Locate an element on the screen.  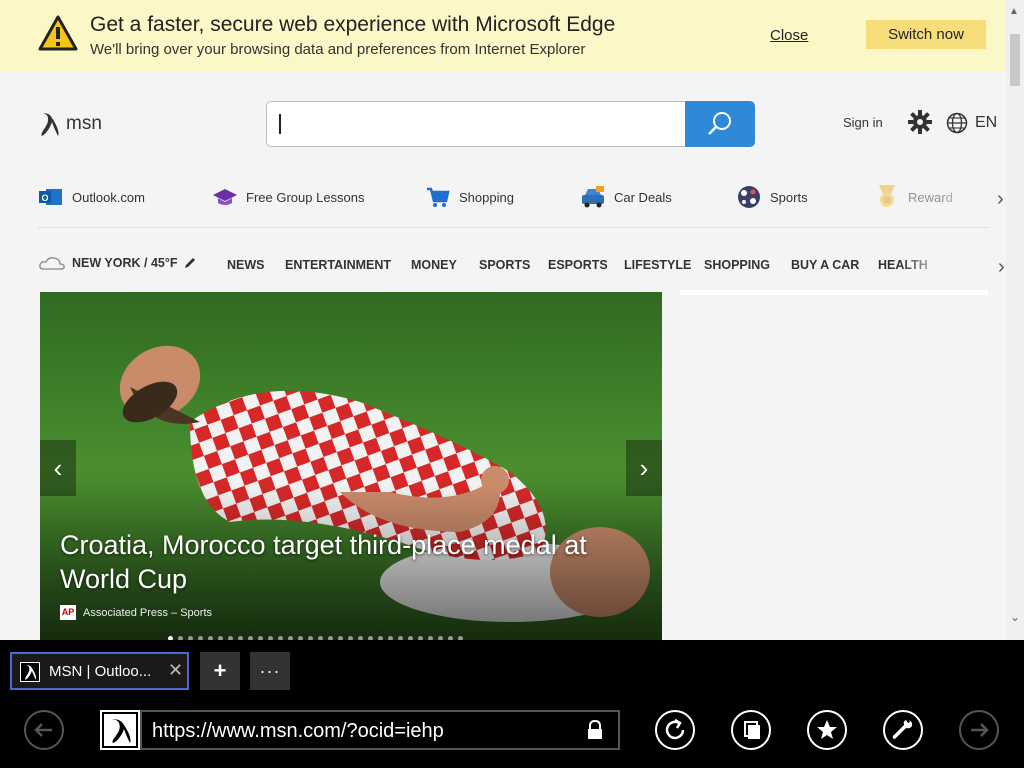
refresh-icon is located at coordinates (675, 729).